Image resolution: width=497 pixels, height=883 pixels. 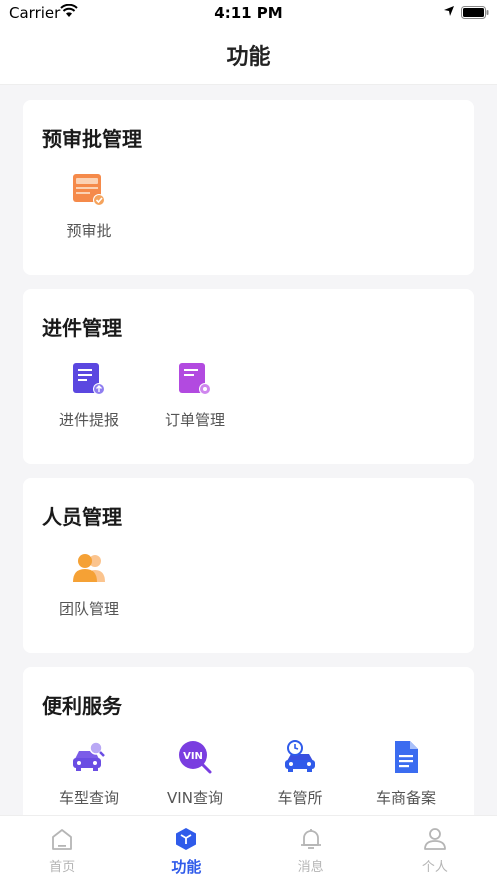 What do you see at coordinates (434, 867) in the screenshot?
I see `tab-label: 个人` at bounding box center [434, 867].